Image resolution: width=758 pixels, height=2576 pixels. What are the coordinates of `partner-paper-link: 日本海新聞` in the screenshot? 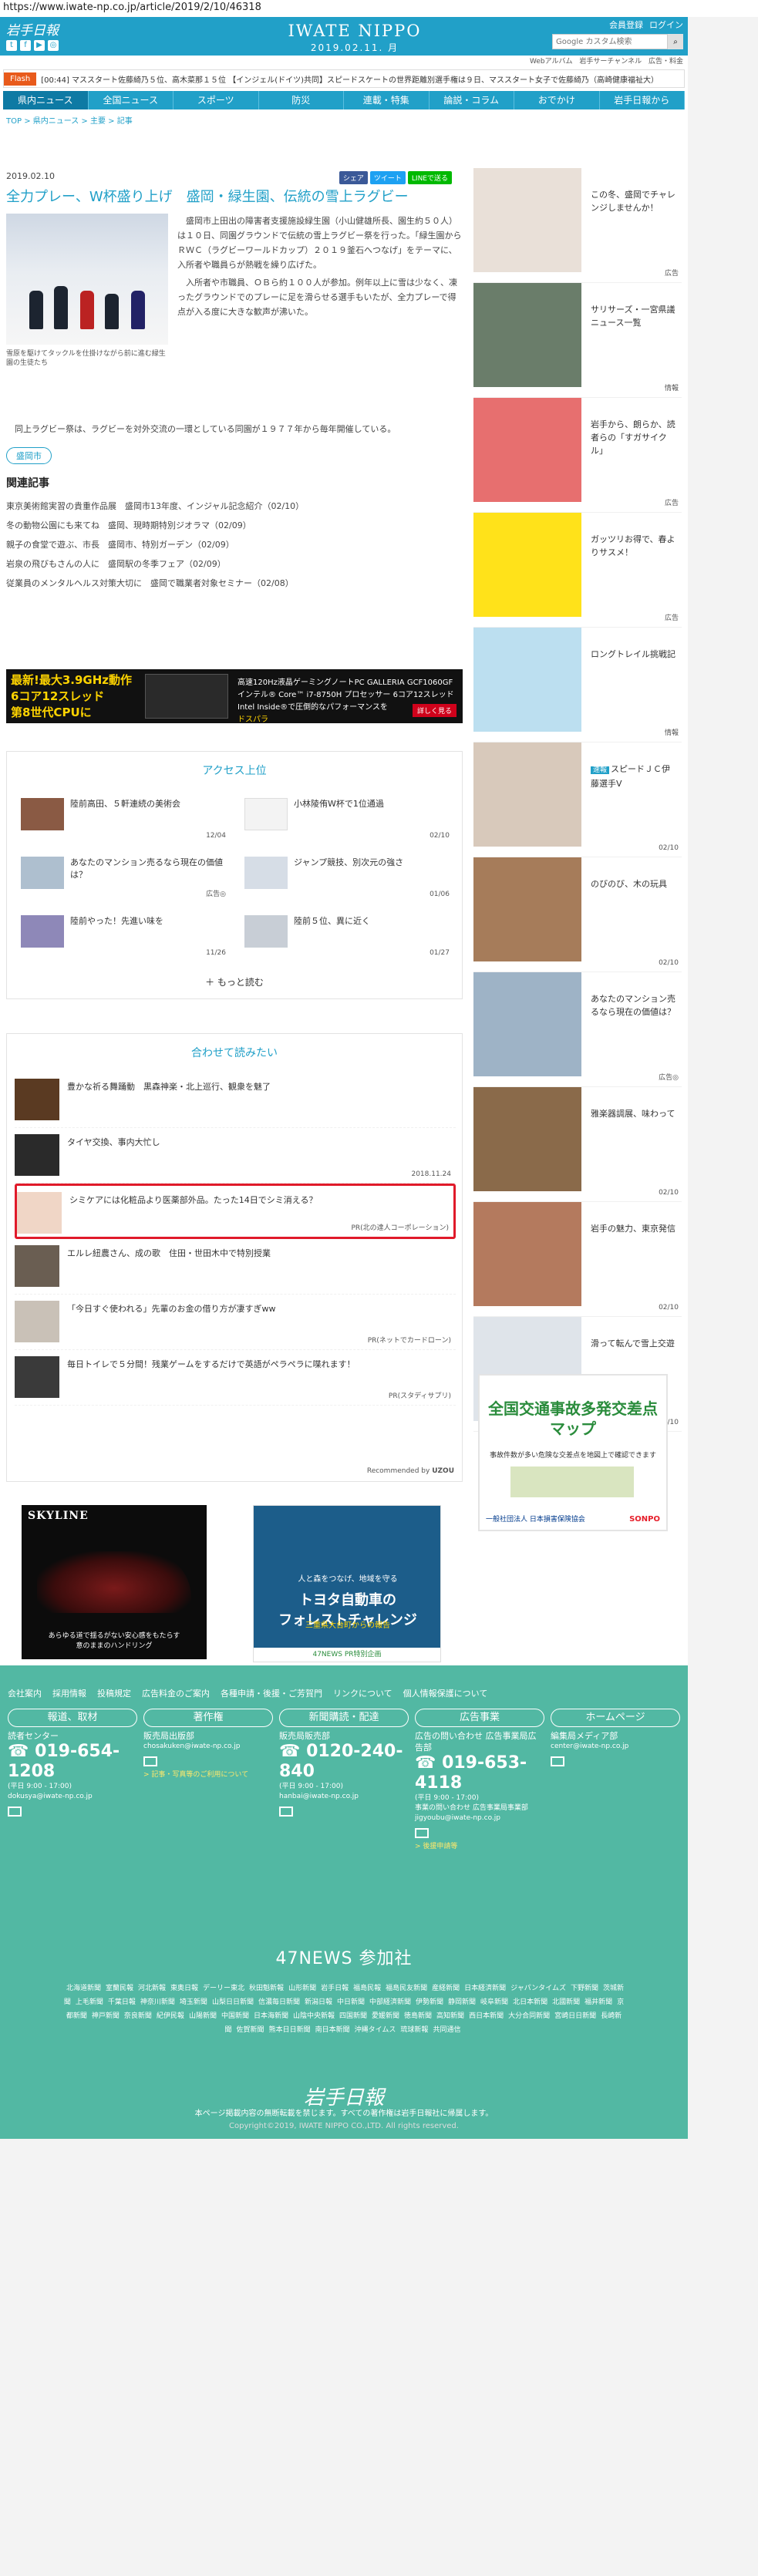 It's located at (271, 2016).